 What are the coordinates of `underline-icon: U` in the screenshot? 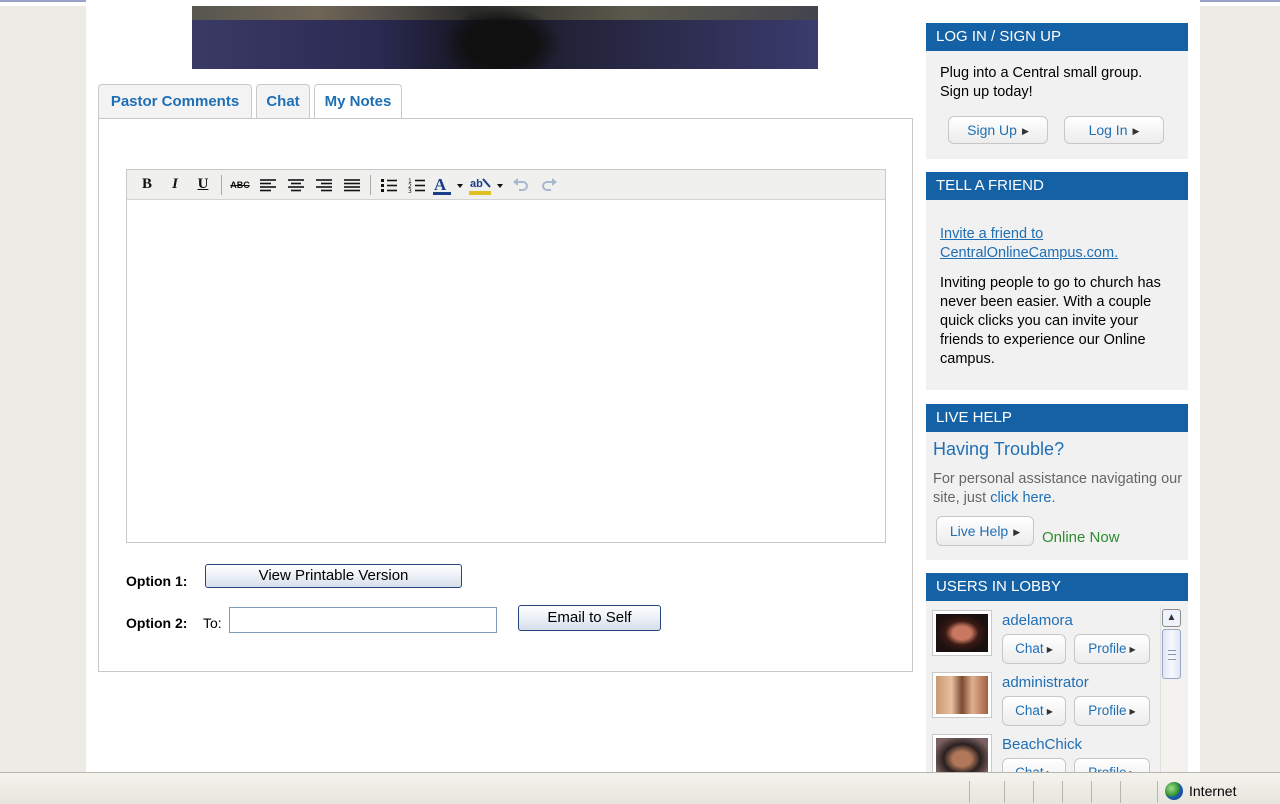 It's located at (203, 185).